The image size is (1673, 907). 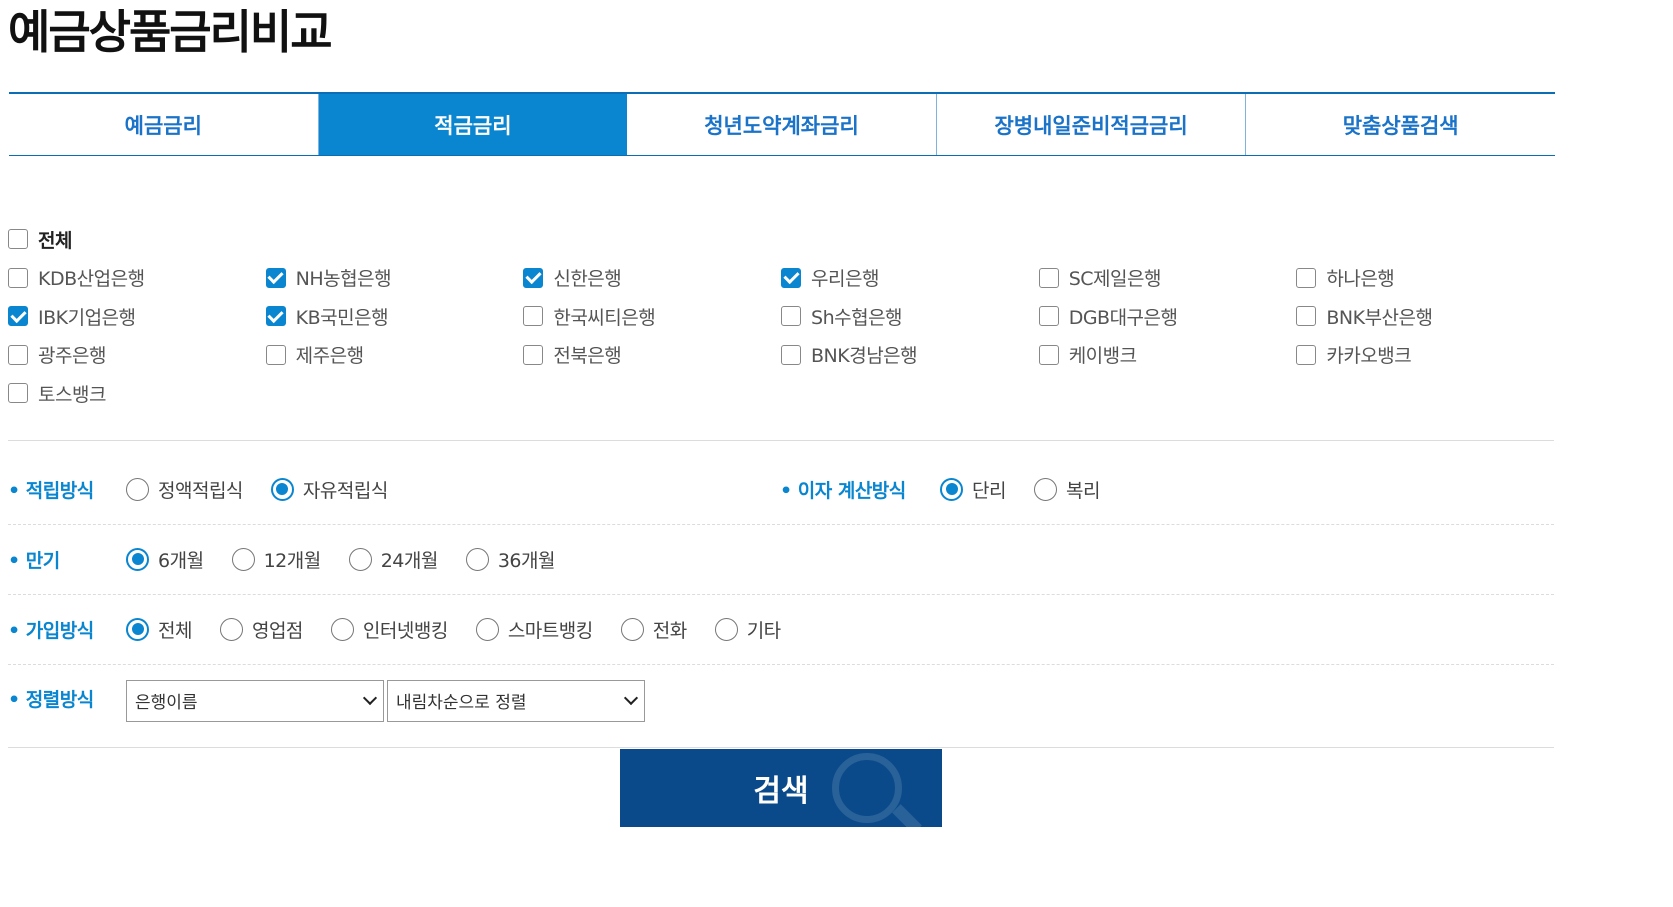 What do you see at coordinates (277, 630) in the screenshot?
I see `radio-label: 영업점` at bounding box center [277, 630].